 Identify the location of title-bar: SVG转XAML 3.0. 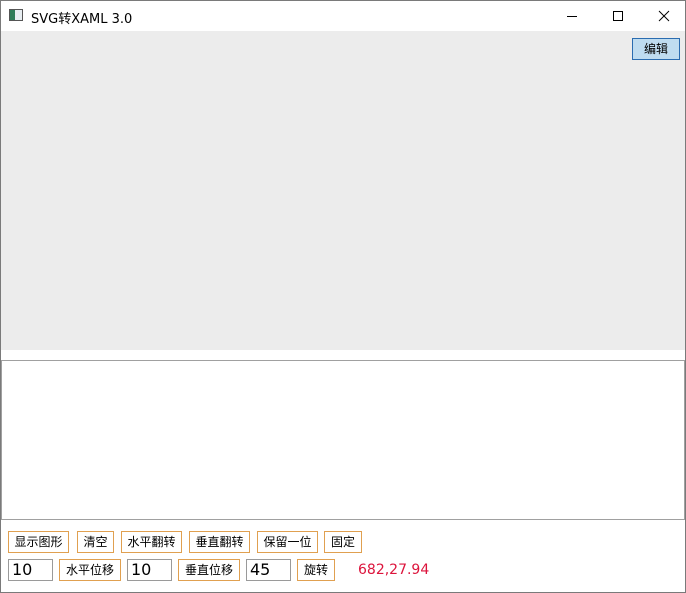
(343, 16).